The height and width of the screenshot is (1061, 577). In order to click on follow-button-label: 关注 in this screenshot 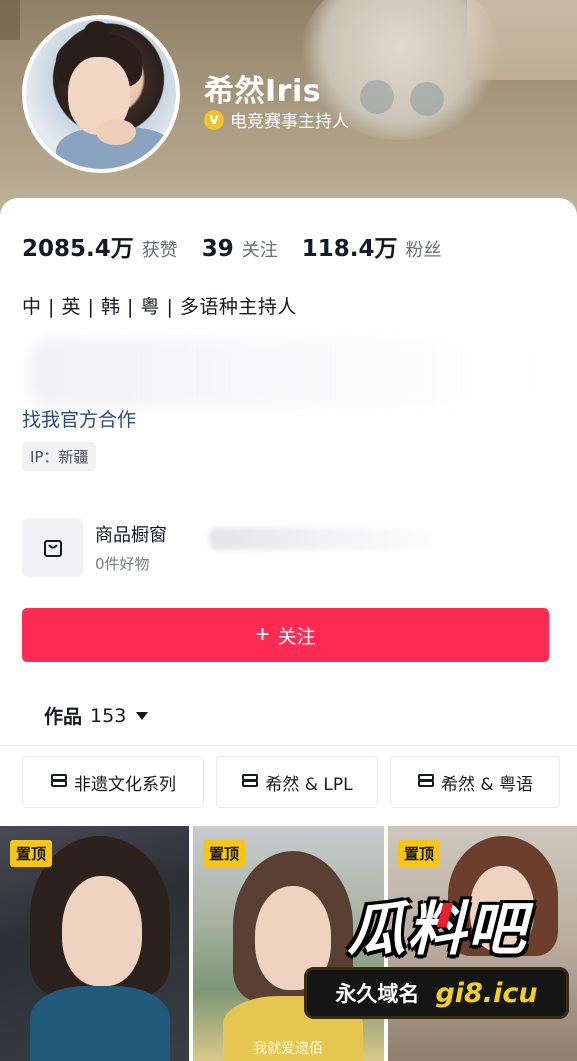, I will do `click(296, 637)`.